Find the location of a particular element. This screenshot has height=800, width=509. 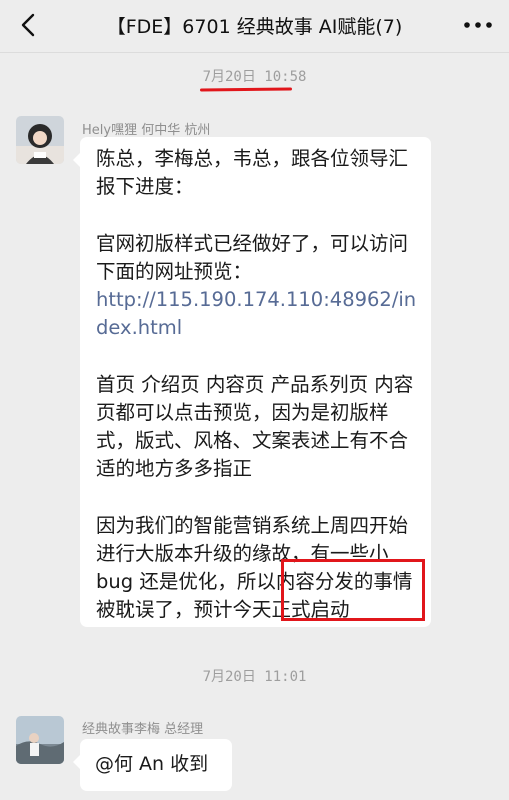

red-annotation-box is located at coordinates (353, 590).